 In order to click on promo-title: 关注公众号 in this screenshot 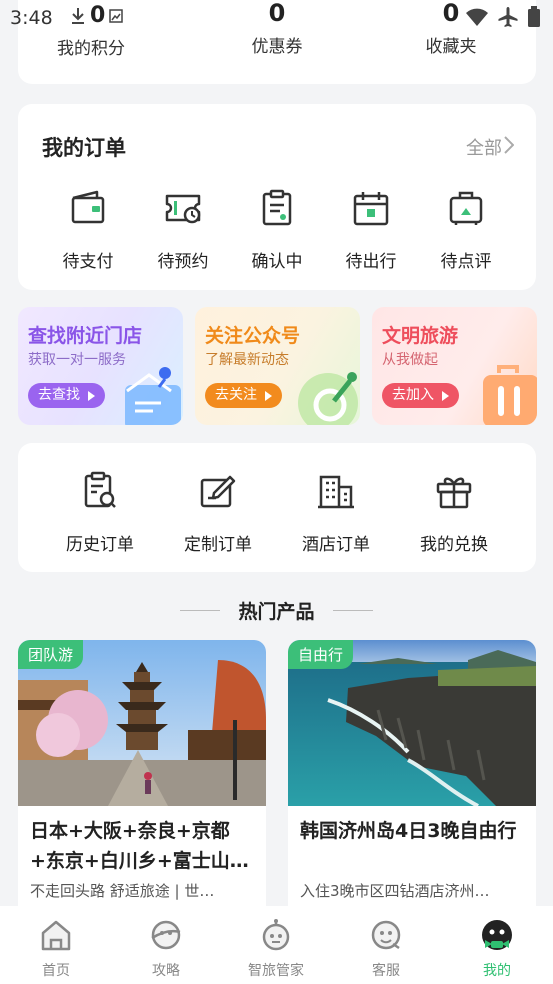, I will do `click(253, 336)`.